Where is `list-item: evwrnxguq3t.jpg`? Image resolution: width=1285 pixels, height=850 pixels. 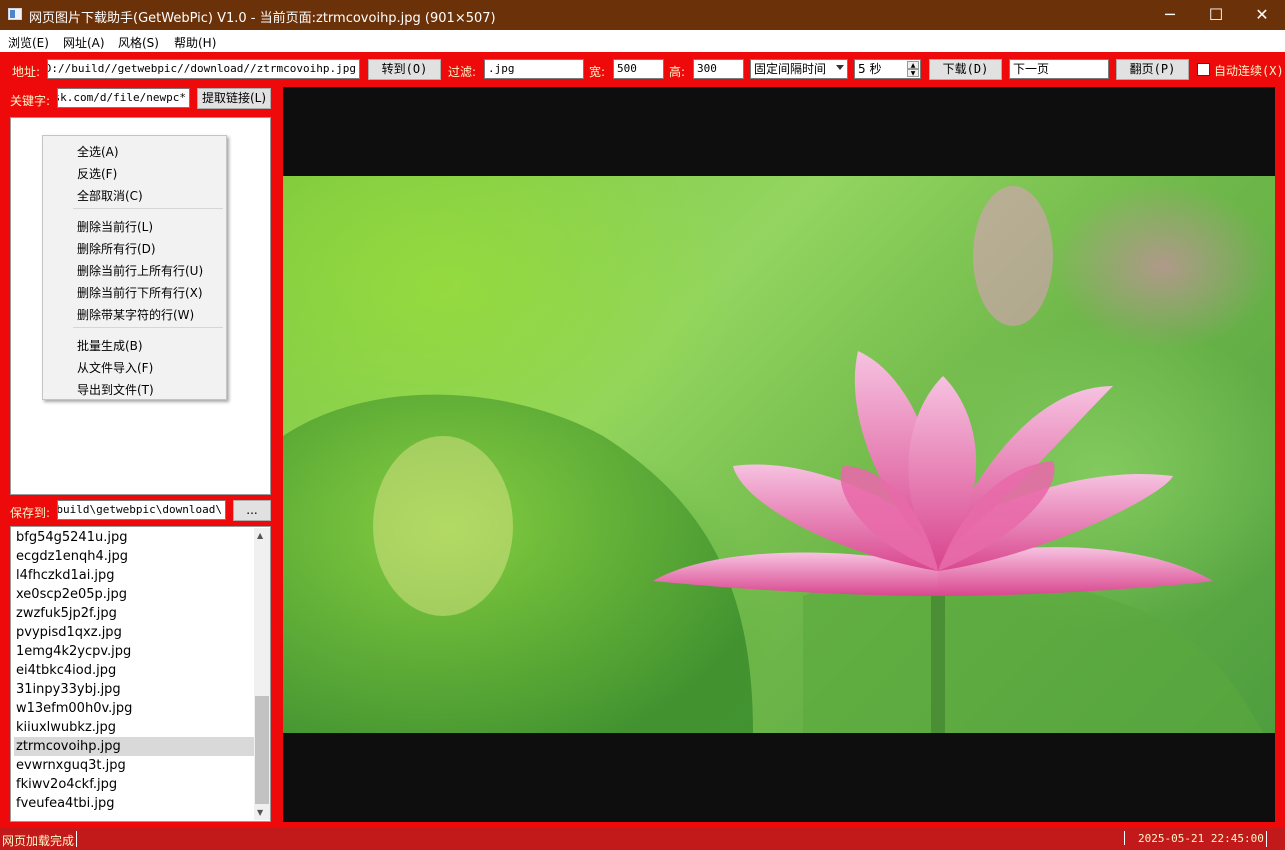
list-item: evwrnxguq3t.jpg is located at coordinates (134, 765).